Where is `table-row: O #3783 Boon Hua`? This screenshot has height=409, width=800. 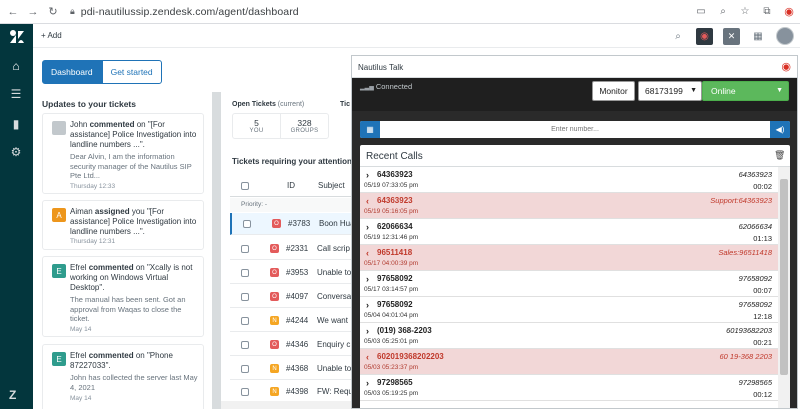 table-row: O #3783 Boon Hua is located at coordinates (291, 224).